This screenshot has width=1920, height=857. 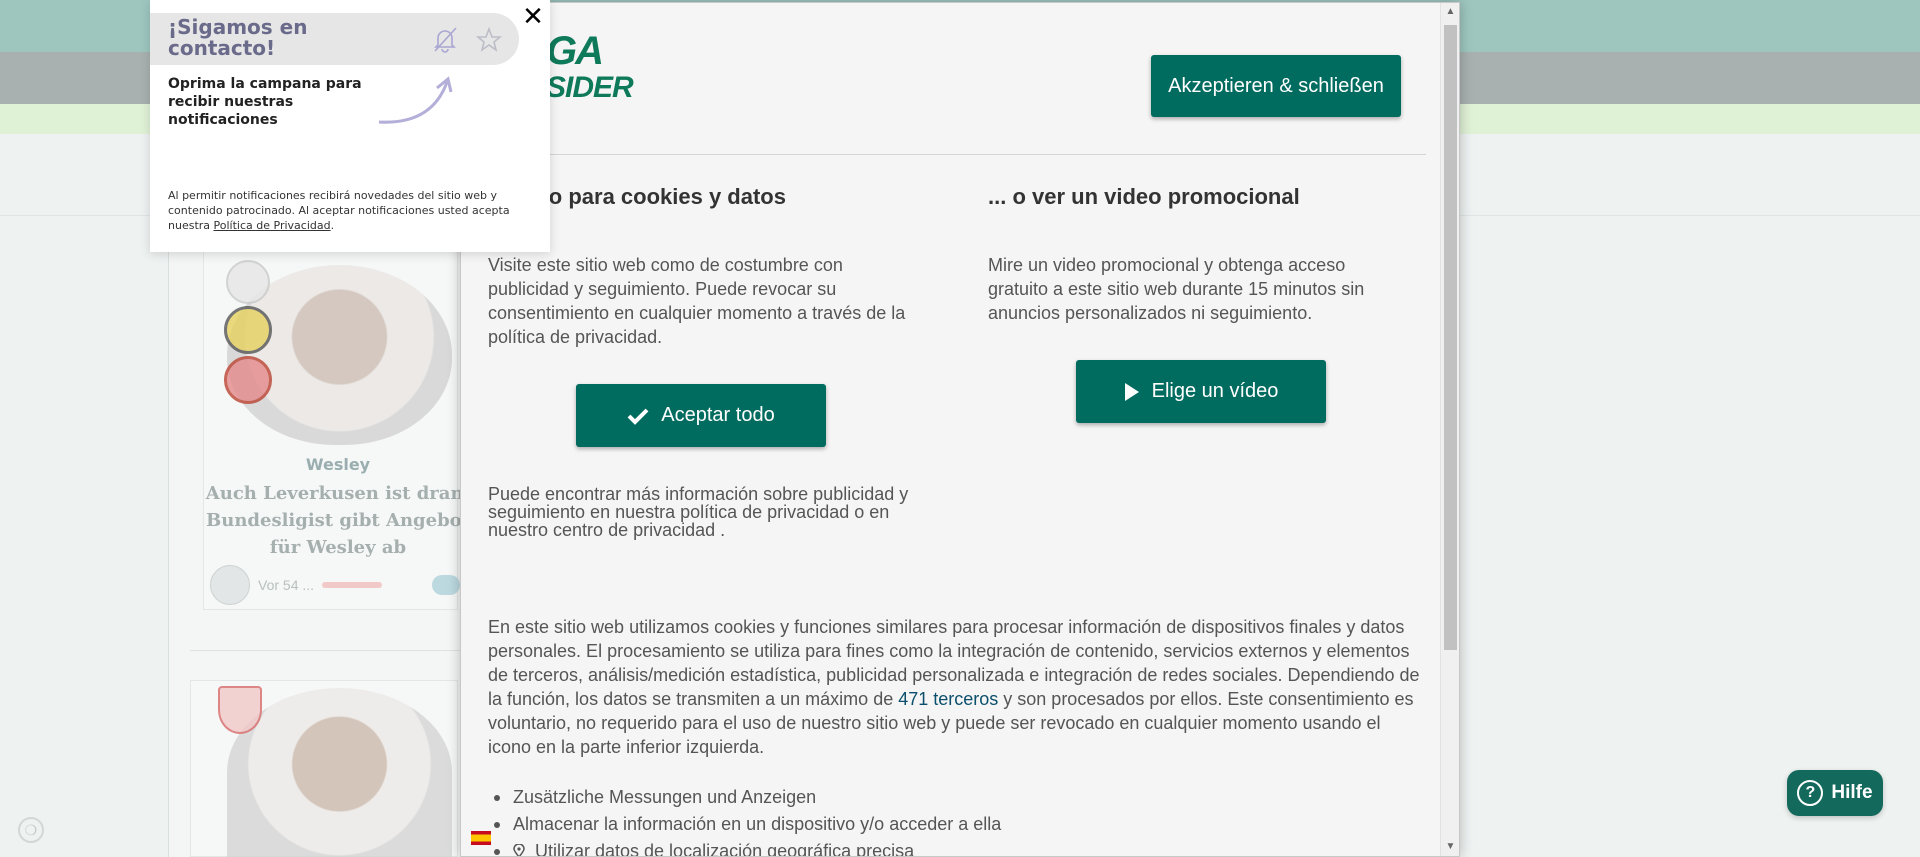 I want to click on accept-close-button: Akzeptieren & schließen, so click(x=1276, y=86).